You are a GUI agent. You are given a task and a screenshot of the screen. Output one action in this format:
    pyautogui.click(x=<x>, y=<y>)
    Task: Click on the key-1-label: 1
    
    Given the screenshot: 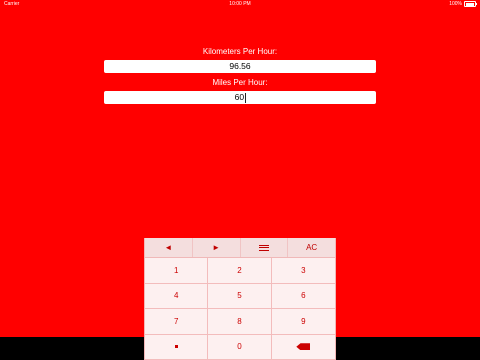 What is the action you would take?
    pyautogui.click(x=176, y=270)
    